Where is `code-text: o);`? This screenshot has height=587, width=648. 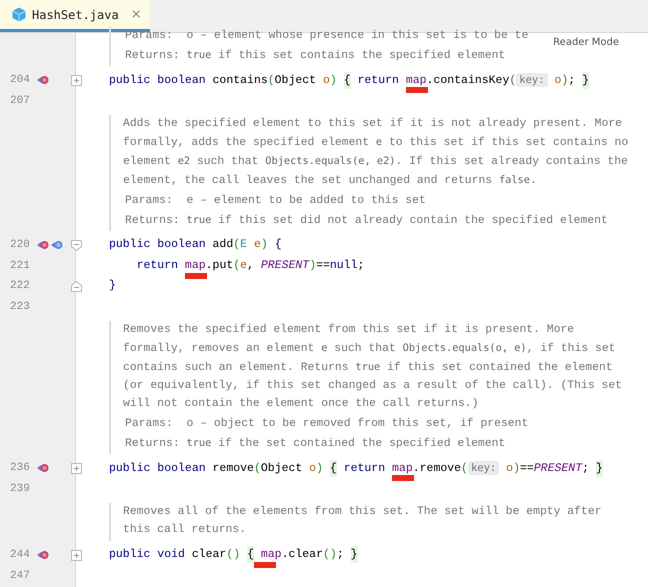 code-text: o); is located at coordinates (564, 80).